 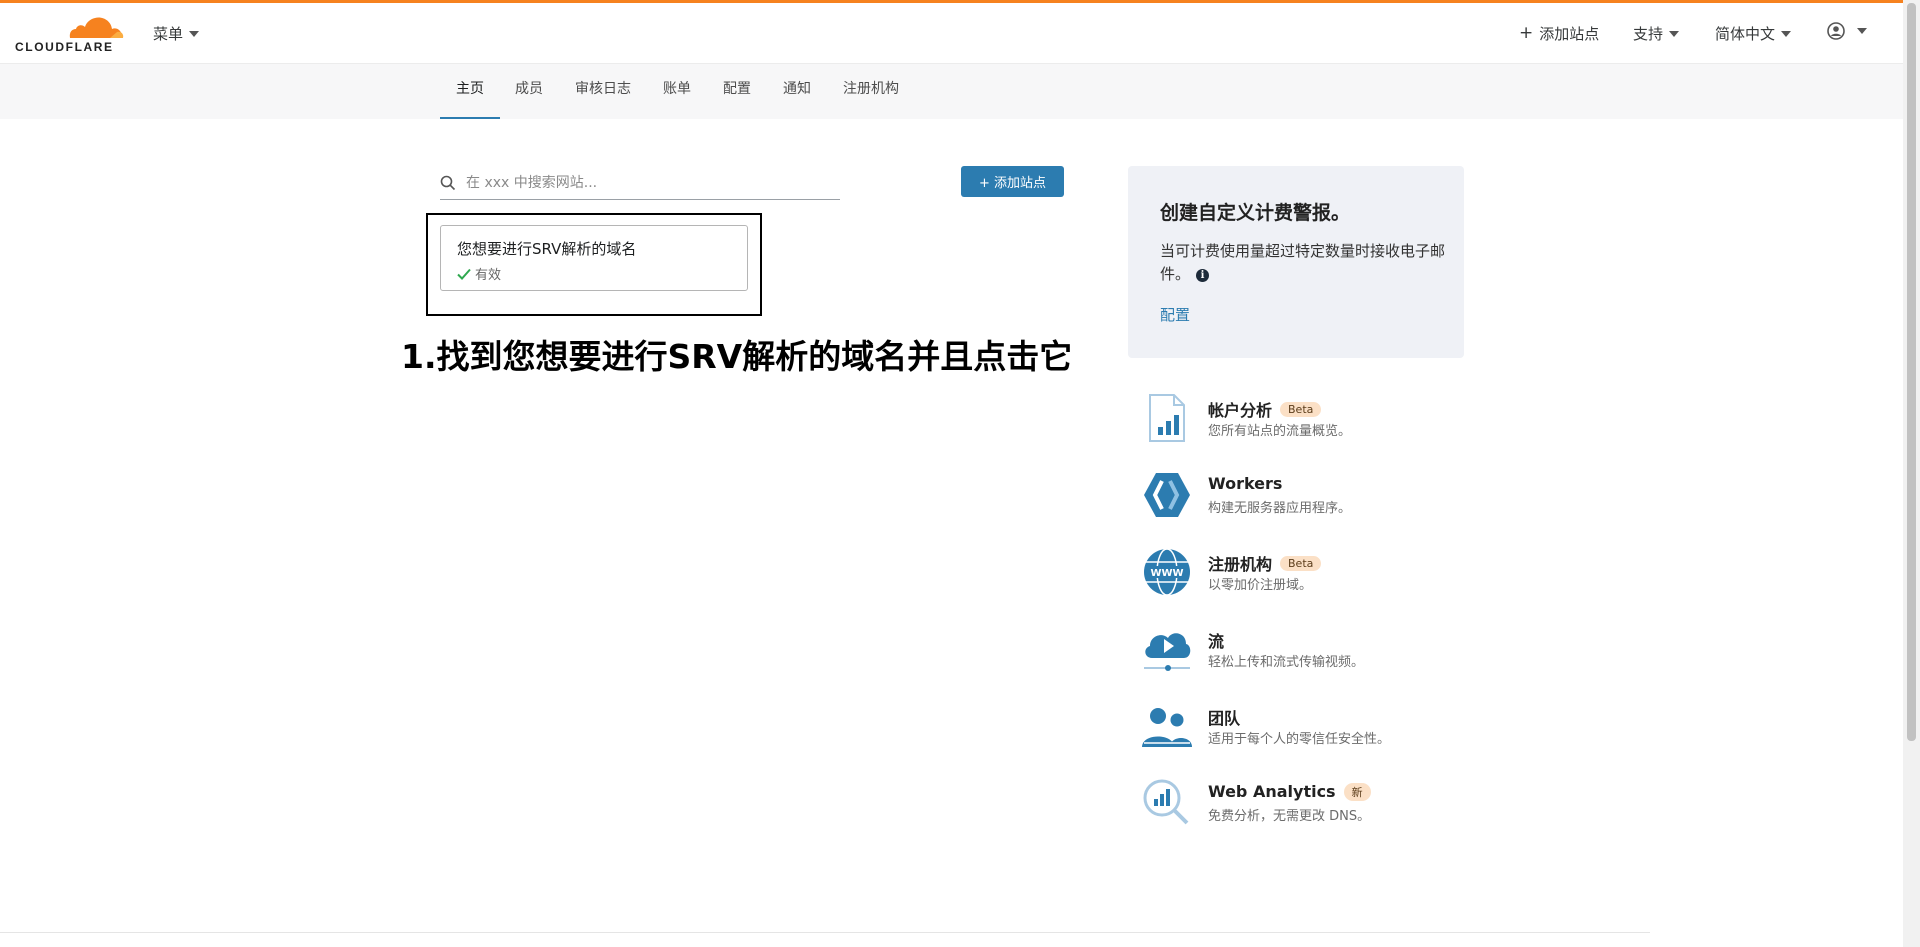 What do you see at coordinates (737, 91) in the screenshot?
I see `tab-configurations: 配置` at bounding box center [737, 91].